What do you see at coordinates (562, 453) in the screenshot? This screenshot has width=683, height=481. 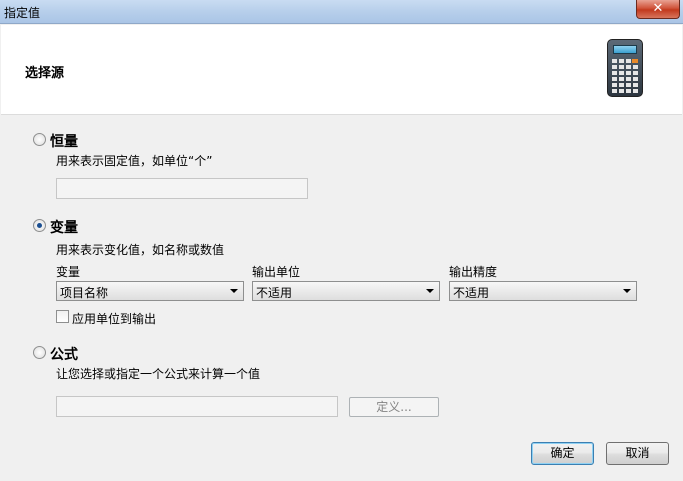 I see `ok-button: 确定` at bounding box center [562, 453].